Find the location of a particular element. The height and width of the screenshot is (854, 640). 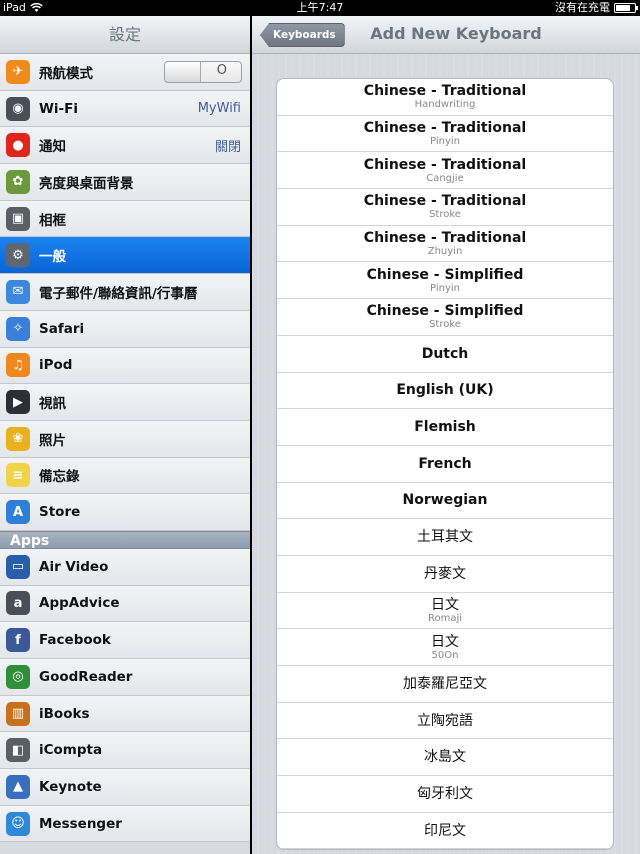

settings-item-messenger: ☺ Messenger is located at coordinates (125, 824).